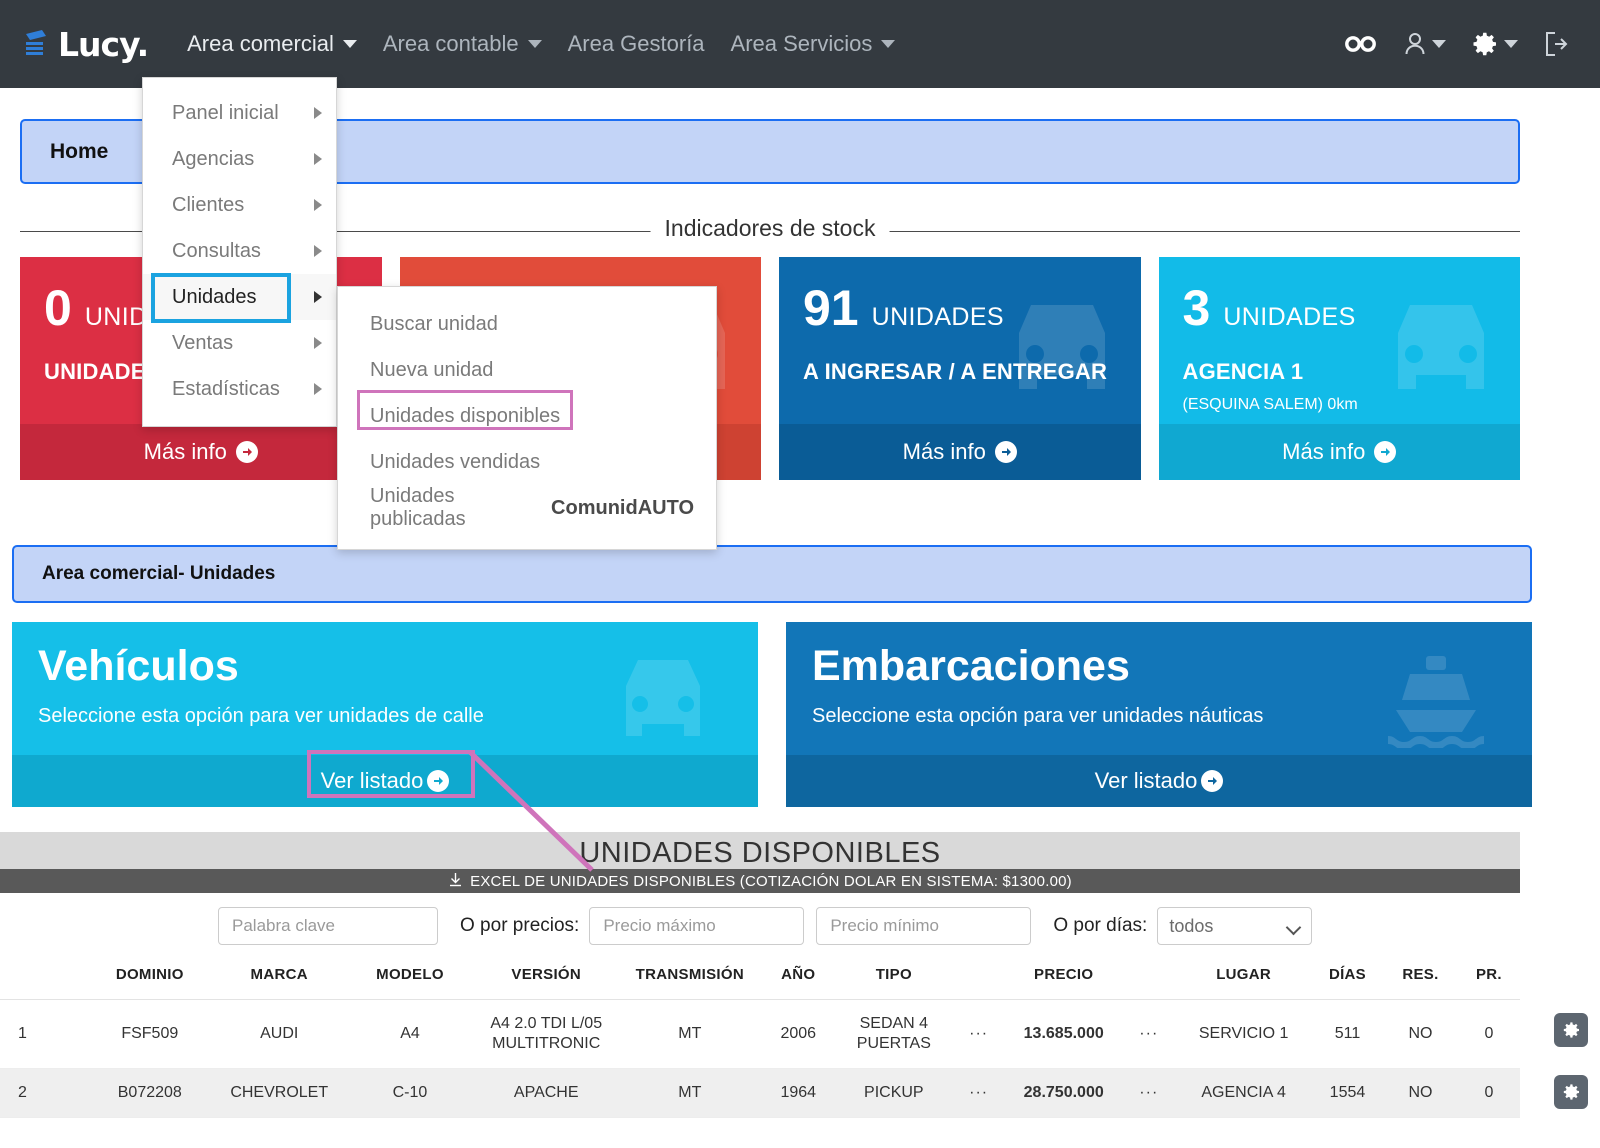 This screenshot has height=1148, width=1600. Describe the element at coordinates (36, 44) in the screenshot. I see `lucy-logo-icon` at that location.